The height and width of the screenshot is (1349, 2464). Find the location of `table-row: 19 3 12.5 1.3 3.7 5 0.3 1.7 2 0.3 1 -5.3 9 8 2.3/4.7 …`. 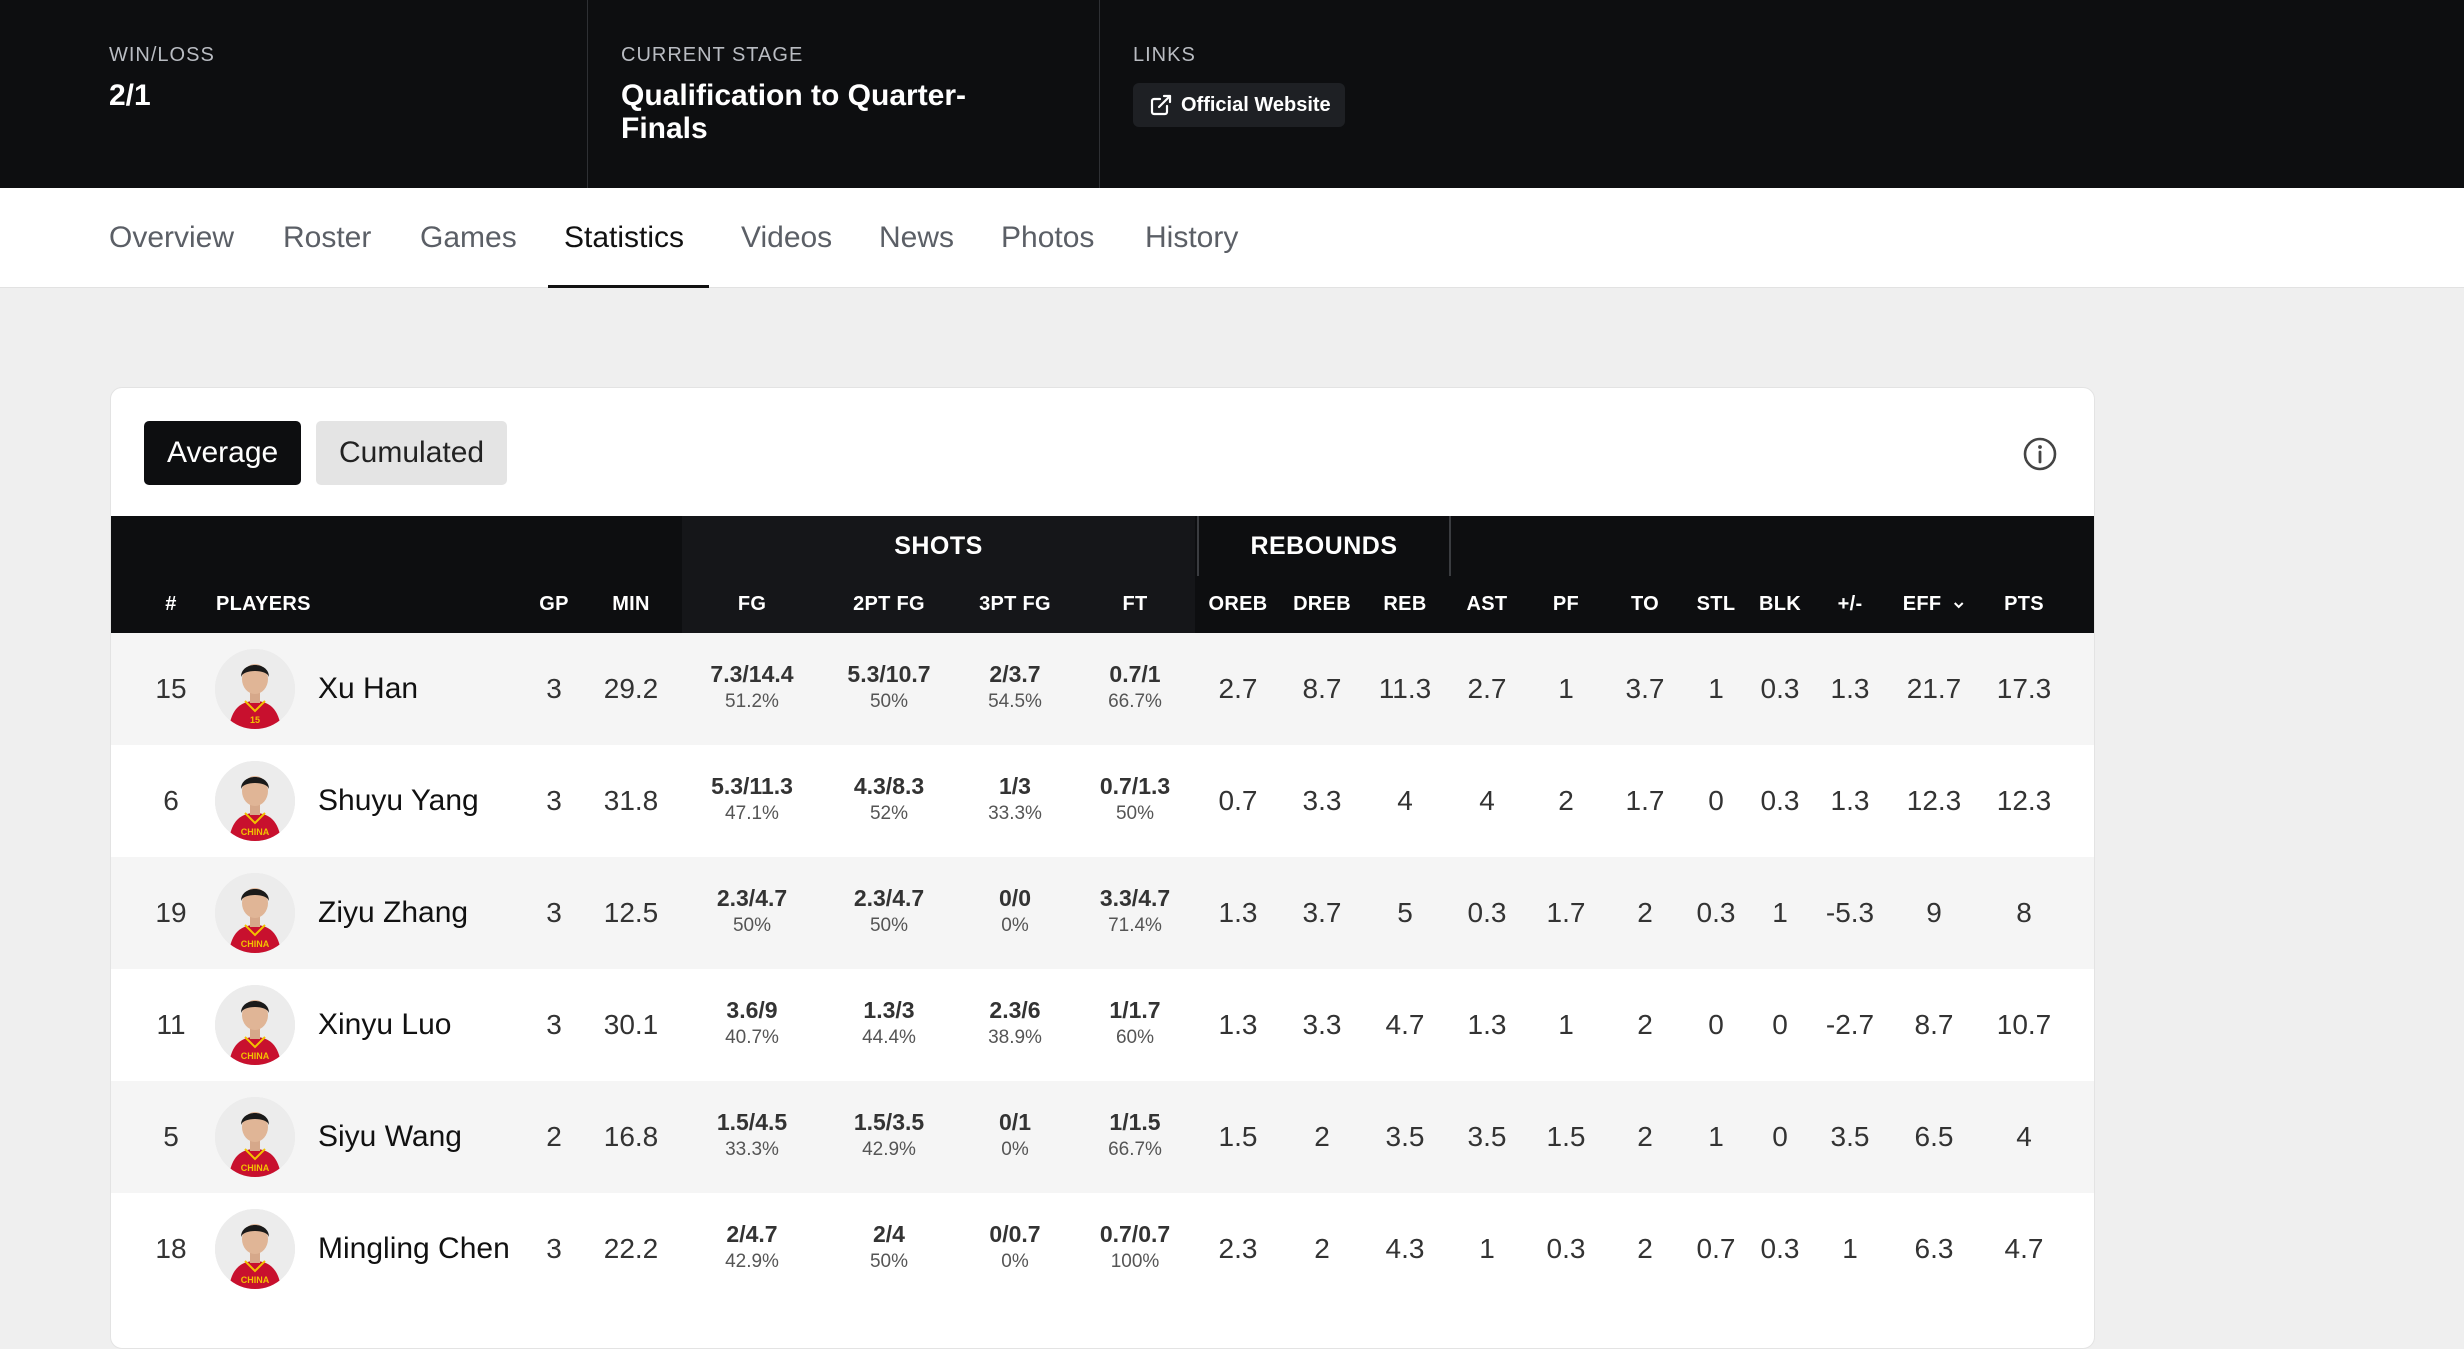

table-row: 19 3 12.5 1.3 3.7 5 0.3 1.7 2 0.3 1 -5.3 9 8 2.3/4.7 … is located at coordinates (1102, 913).